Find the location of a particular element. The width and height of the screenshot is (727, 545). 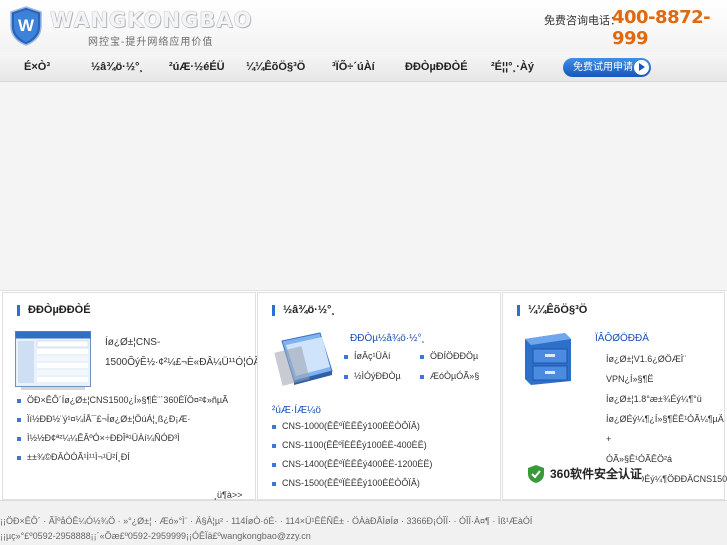

nav-item-support: ¼¼ÊõÖ§³Ö is located at coordinates (275, 67).